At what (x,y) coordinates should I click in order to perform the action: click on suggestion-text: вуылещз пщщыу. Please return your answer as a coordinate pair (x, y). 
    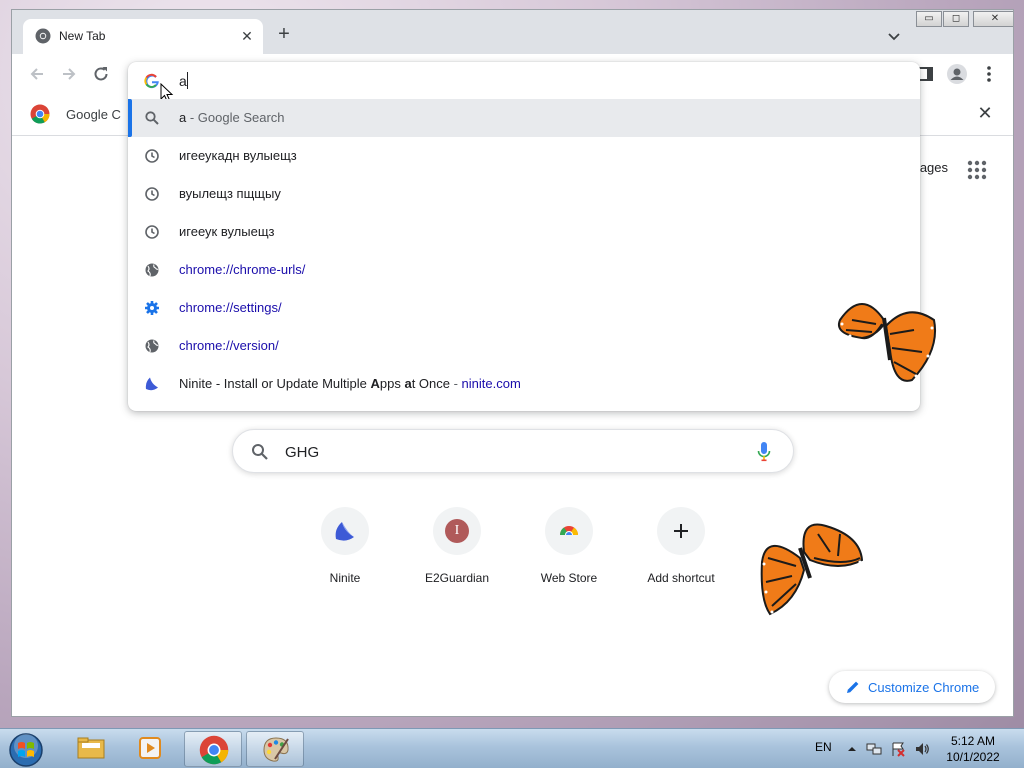
    Looking at the image, I should click on (230, 193).